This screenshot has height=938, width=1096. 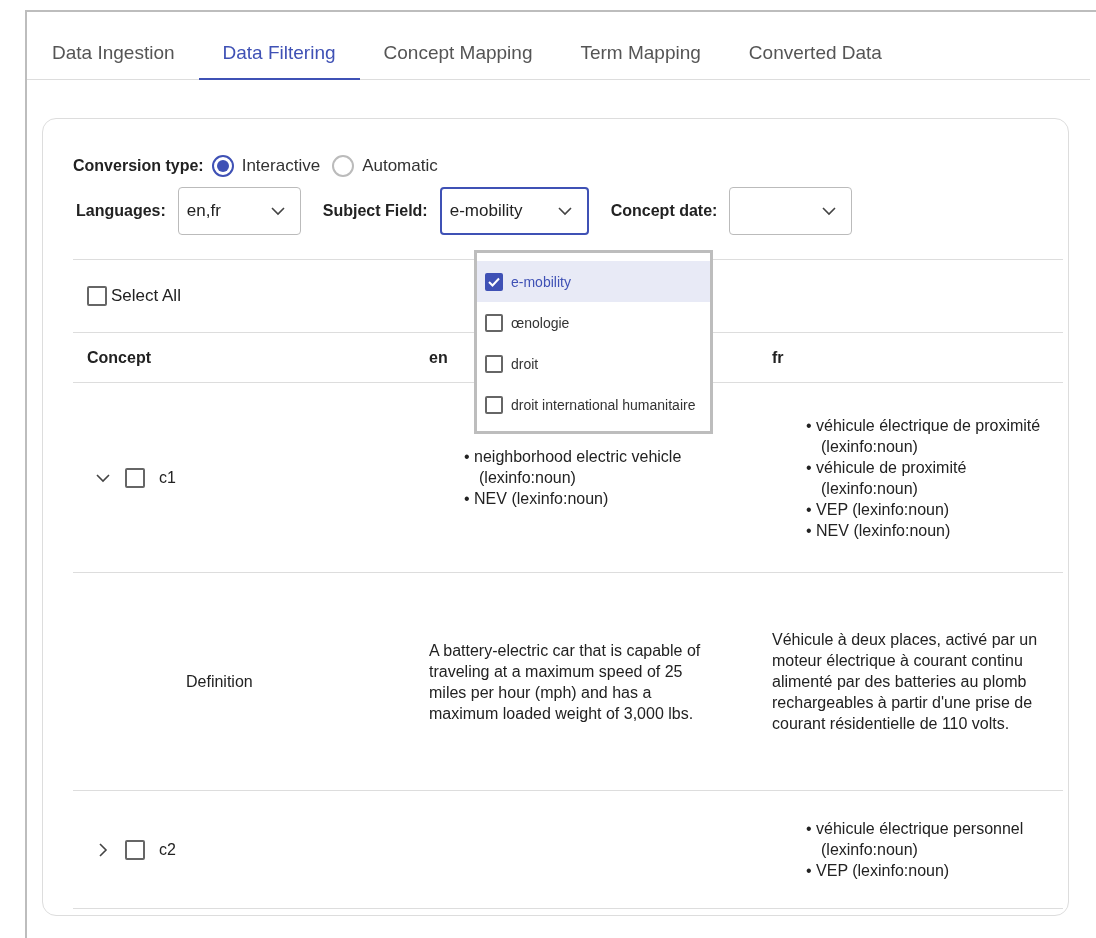 I want to click on filter-label: Subject Field:, so click(x=375, y=211).